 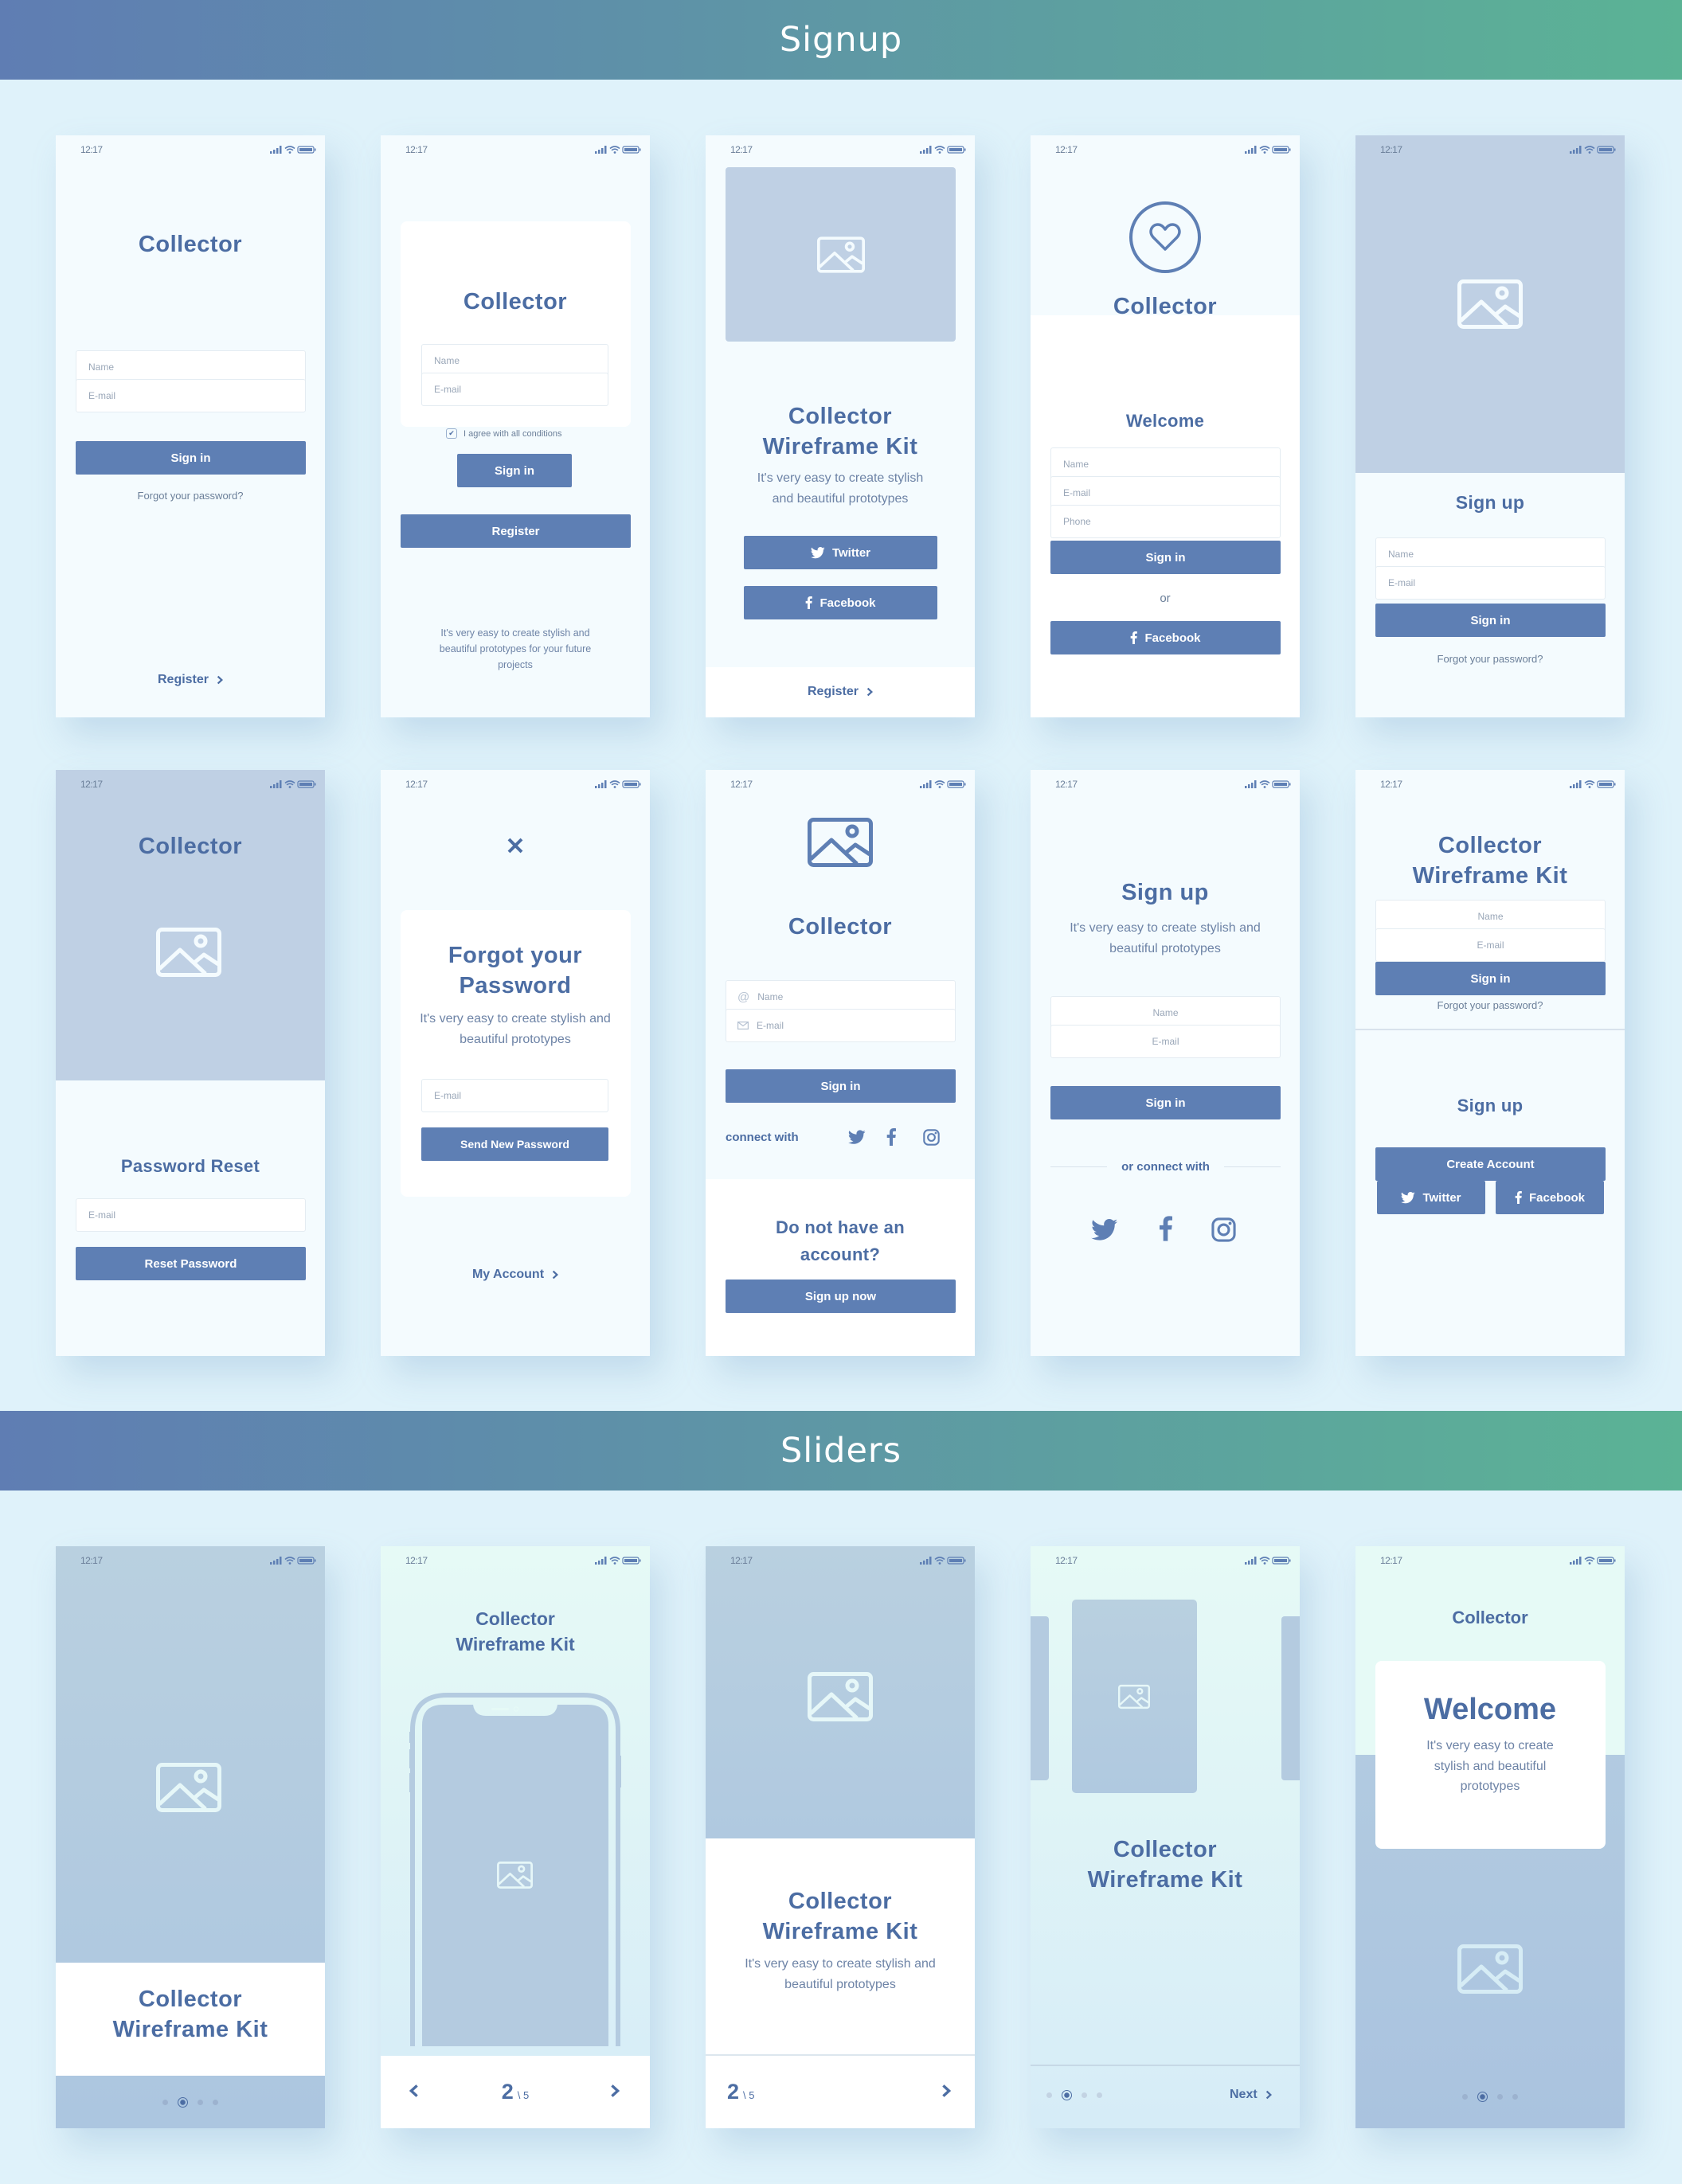 I want to click on agree-checkbox-row: ✔ I agree with all conditions, so click(x=504, y=433).